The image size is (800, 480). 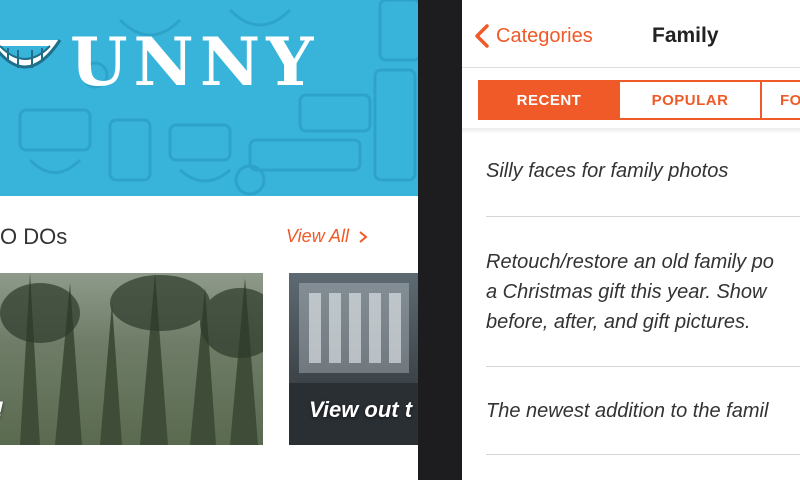 I want to click on todo-card-forest: !, so click(x=131, y=359).